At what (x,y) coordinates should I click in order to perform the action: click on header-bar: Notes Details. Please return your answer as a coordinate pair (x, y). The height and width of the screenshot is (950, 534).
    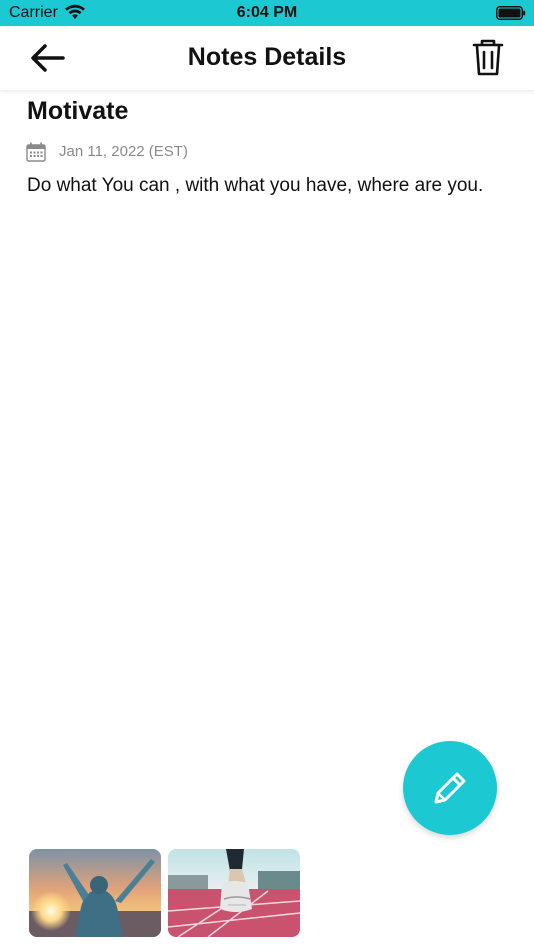
    Looking at the image, I should click on (267, 58).